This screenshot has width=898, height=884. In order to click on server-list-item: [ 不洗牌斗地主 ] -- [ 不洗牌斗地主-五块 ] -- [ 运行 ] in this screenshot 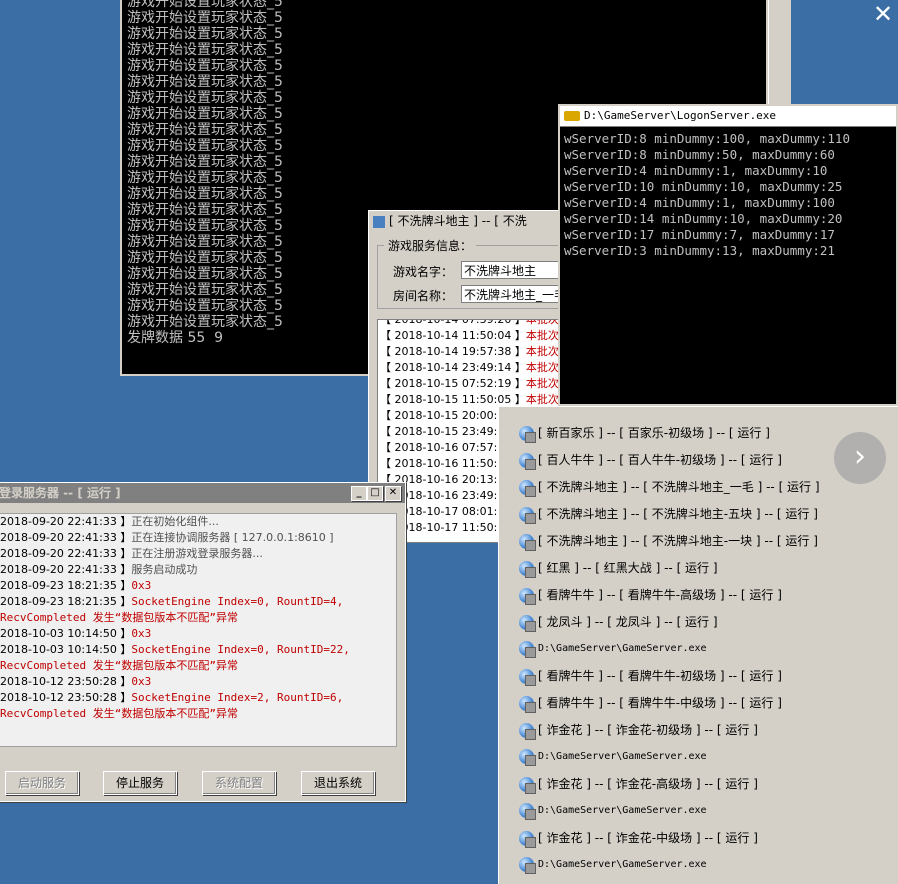, I will do `click(668, 514)`.